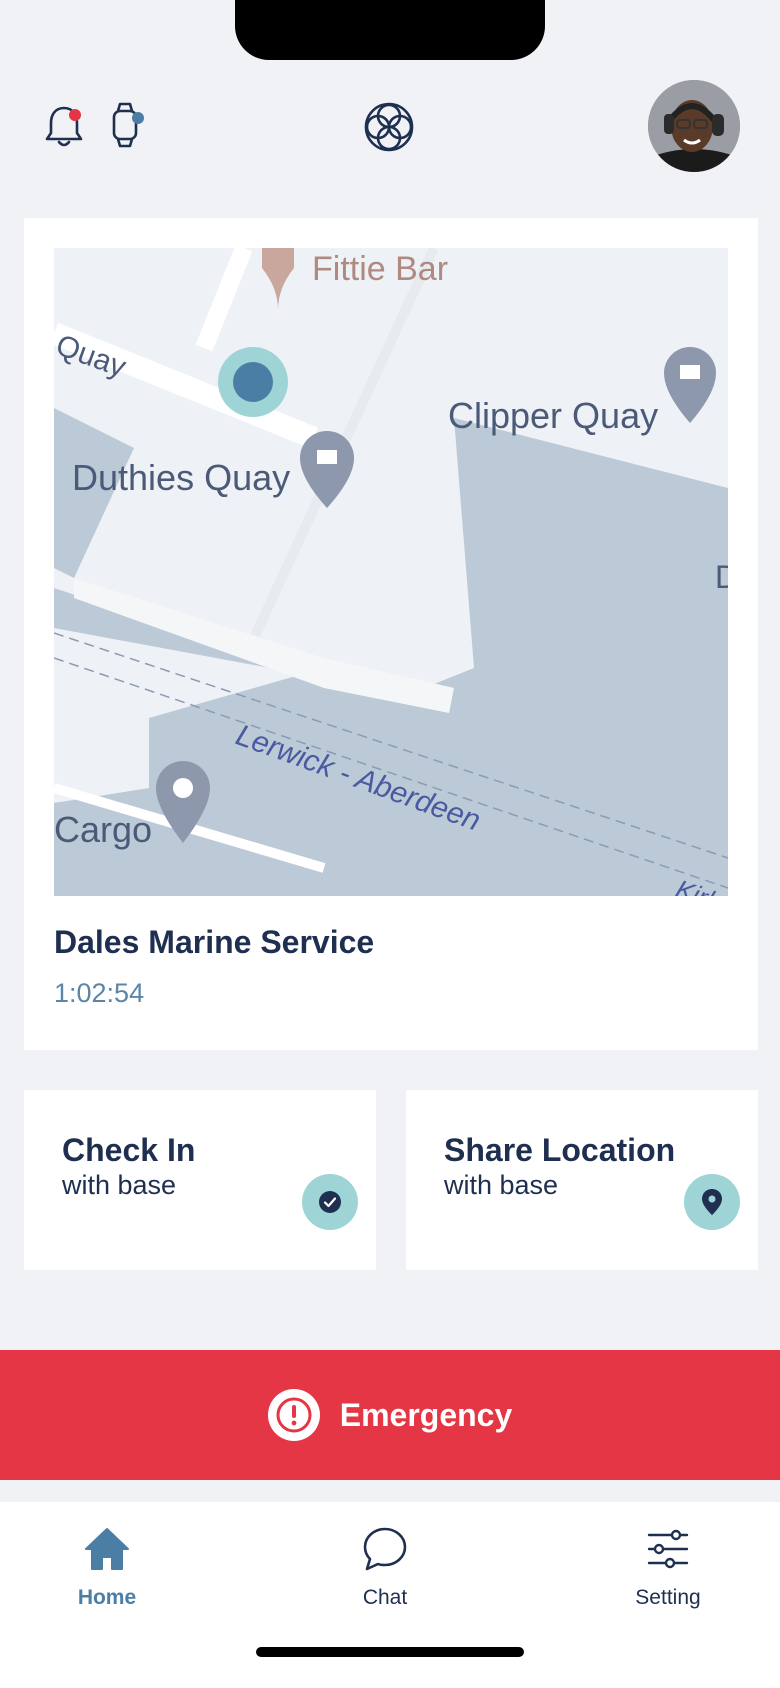 This screenshot has height=1688, width=780. Describe the element at coordinates (119, 1185) in the screenshot. I see `check-in-subtitle: with base` at that location.